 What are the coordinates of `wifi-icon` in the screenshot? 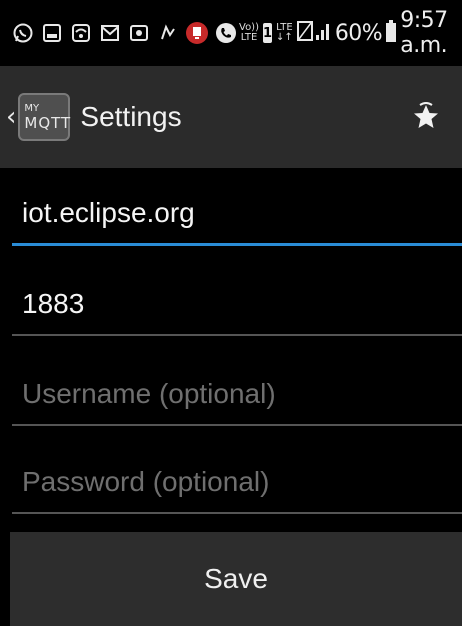 It's located at (81, 33).